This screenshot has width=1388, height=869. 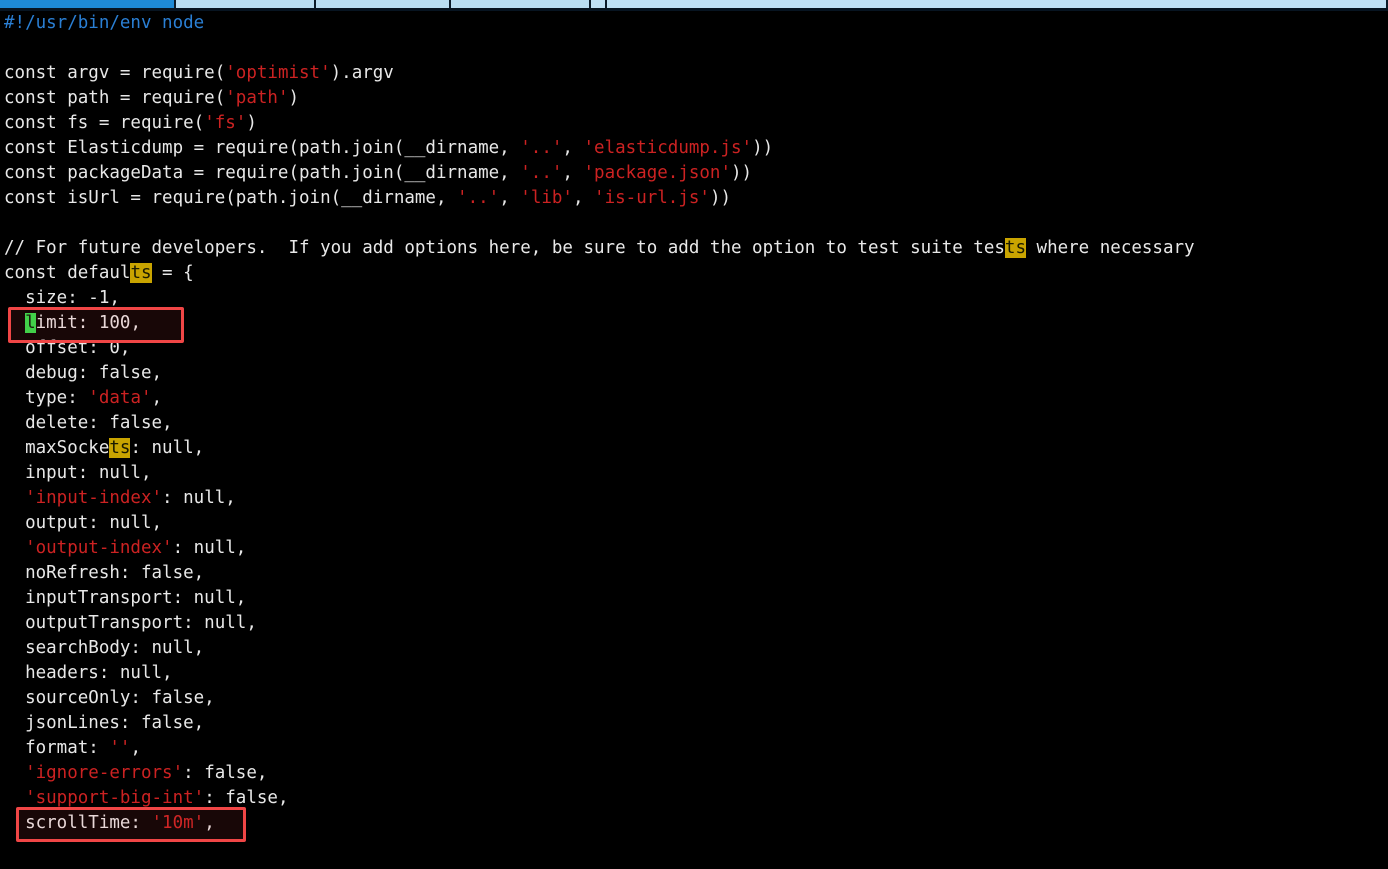 What do you see at coordinates (694, 573) in the screenshot?
I see `code-line: noRefresh: false,` at bounding box center [694, 573].